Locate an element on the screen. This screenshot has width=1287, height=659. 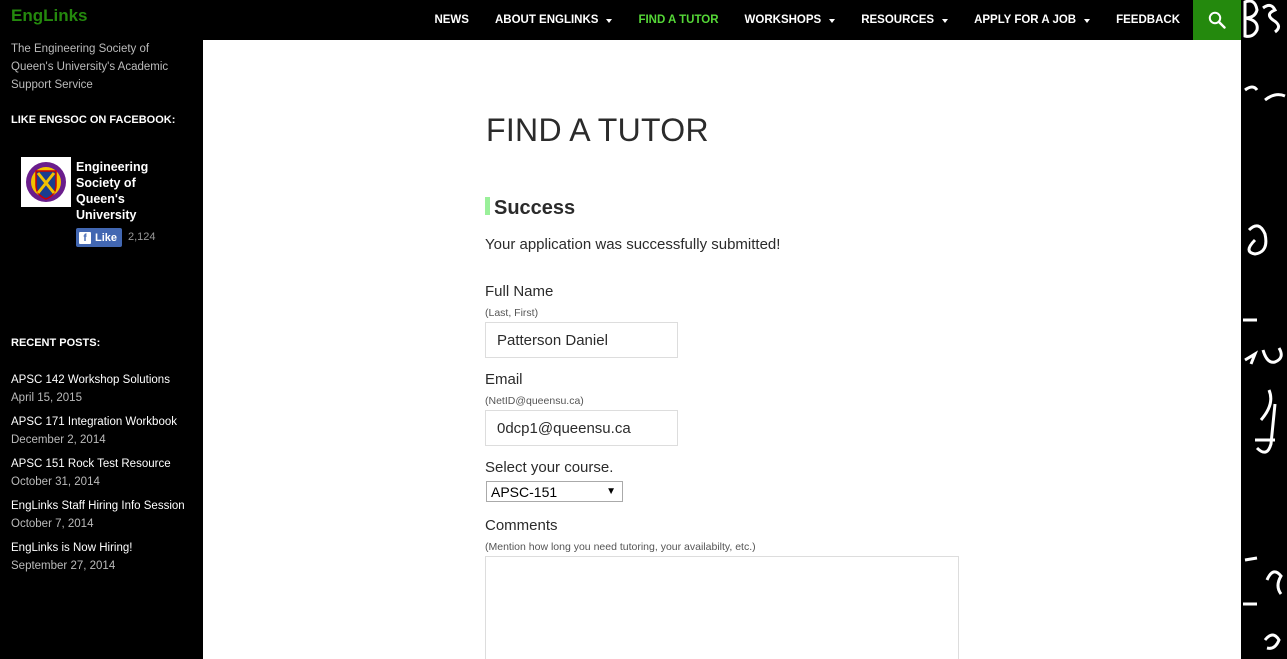
nav-item-workshops: WORKSHOPS is located at coordinates (790, 20).